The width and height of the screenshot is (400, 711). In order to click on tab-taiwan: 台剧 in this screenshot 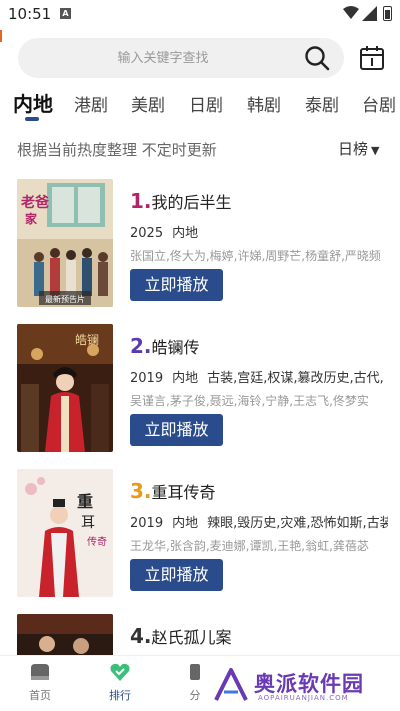, I will do `click(379, 103)`.